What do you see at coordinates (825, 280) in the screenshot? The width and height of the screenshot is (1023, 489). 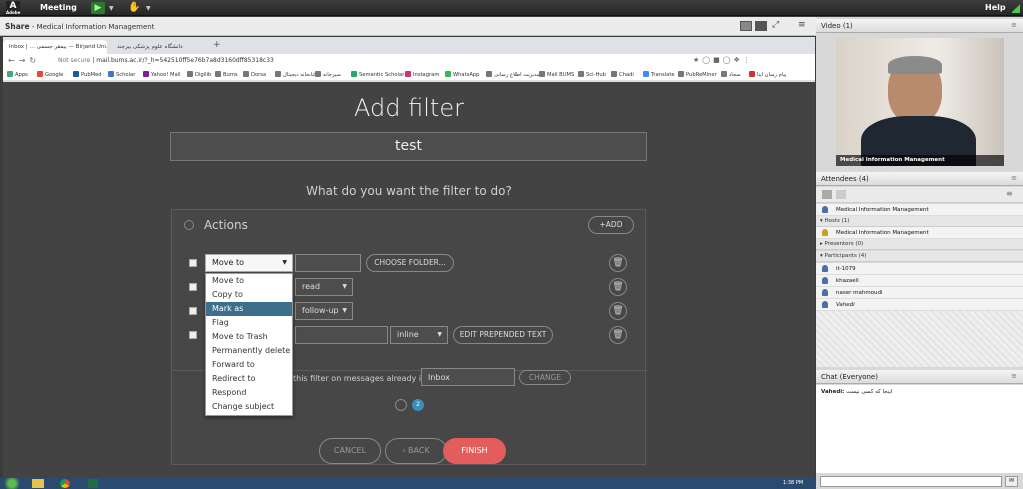 I see `person-icon` at bounding box center [825, 280].